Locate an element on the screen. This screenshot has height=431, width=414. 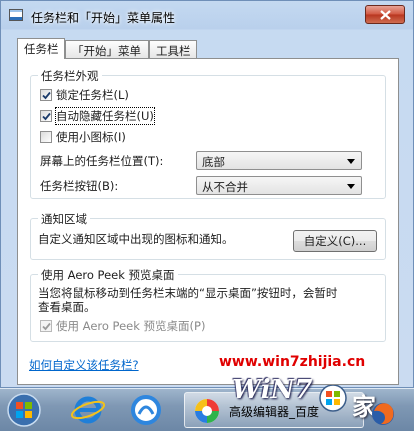
title-bar: 任务栏和「开始」菜单属性 is located at coordinates (207, 16).